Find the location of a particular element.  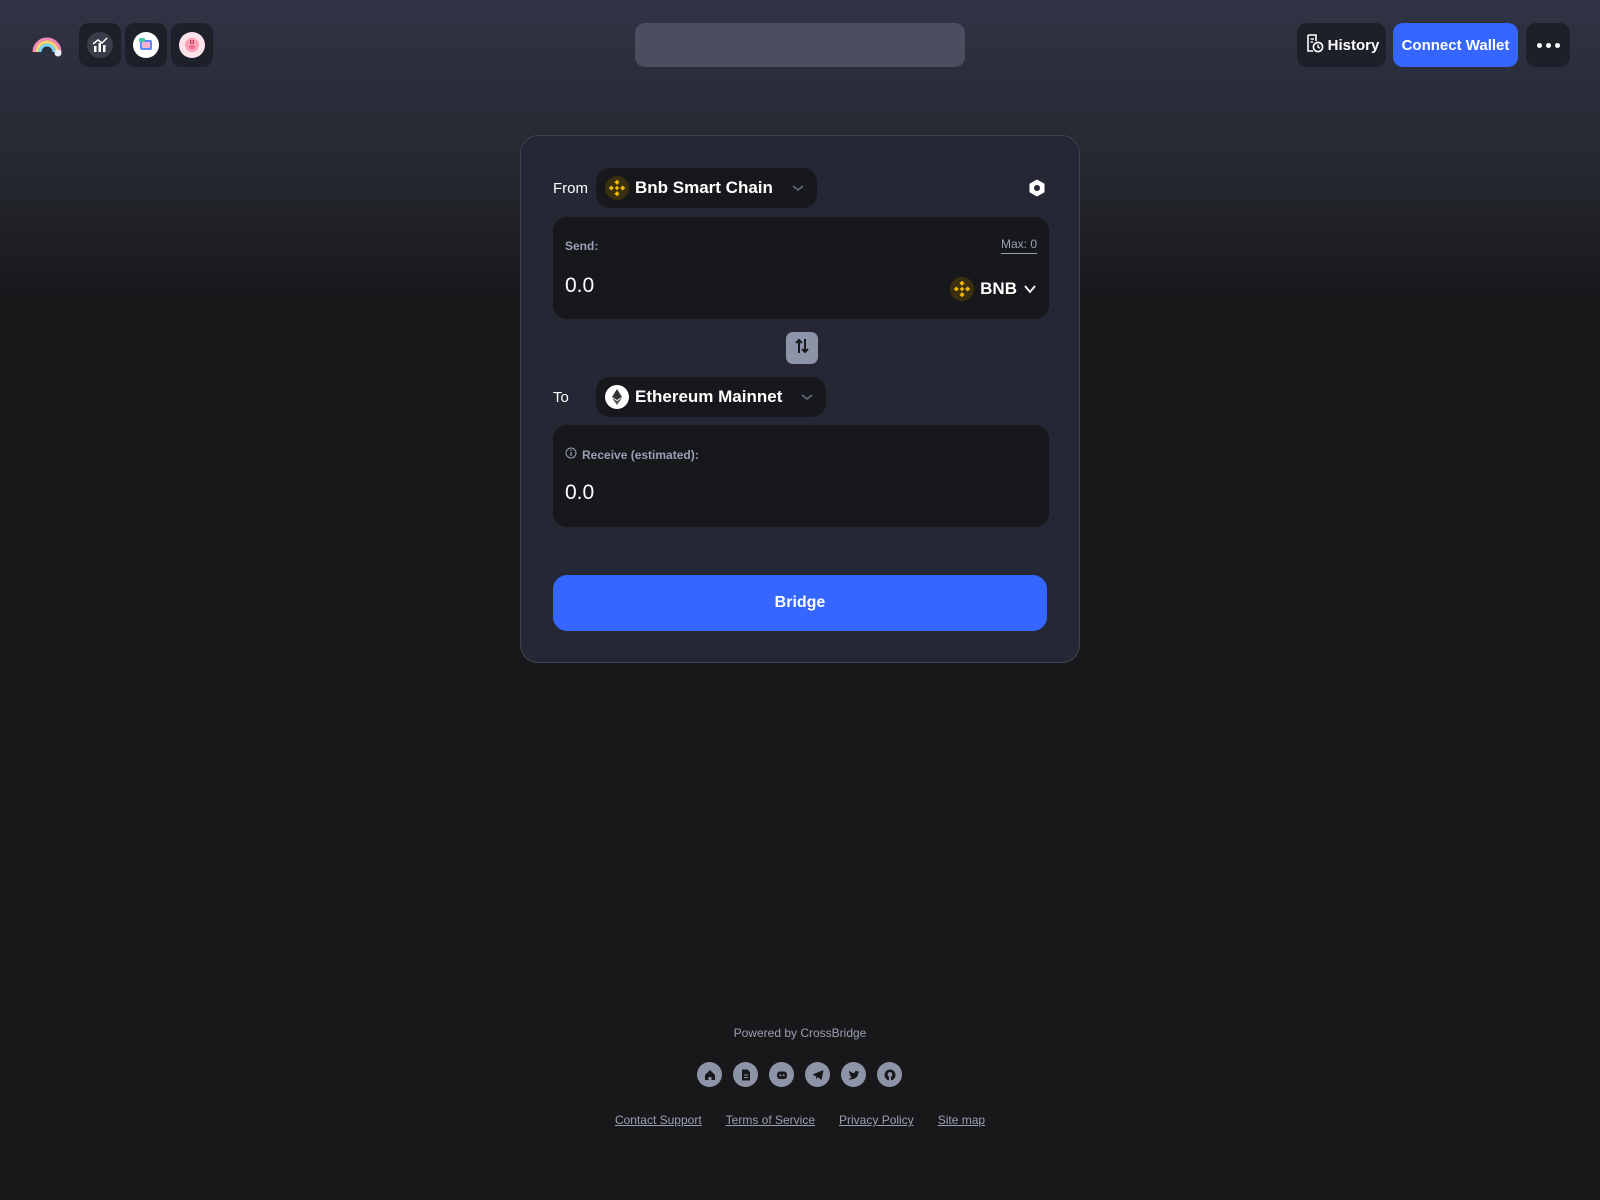

history-icon is located at coordinates (1314, 45).